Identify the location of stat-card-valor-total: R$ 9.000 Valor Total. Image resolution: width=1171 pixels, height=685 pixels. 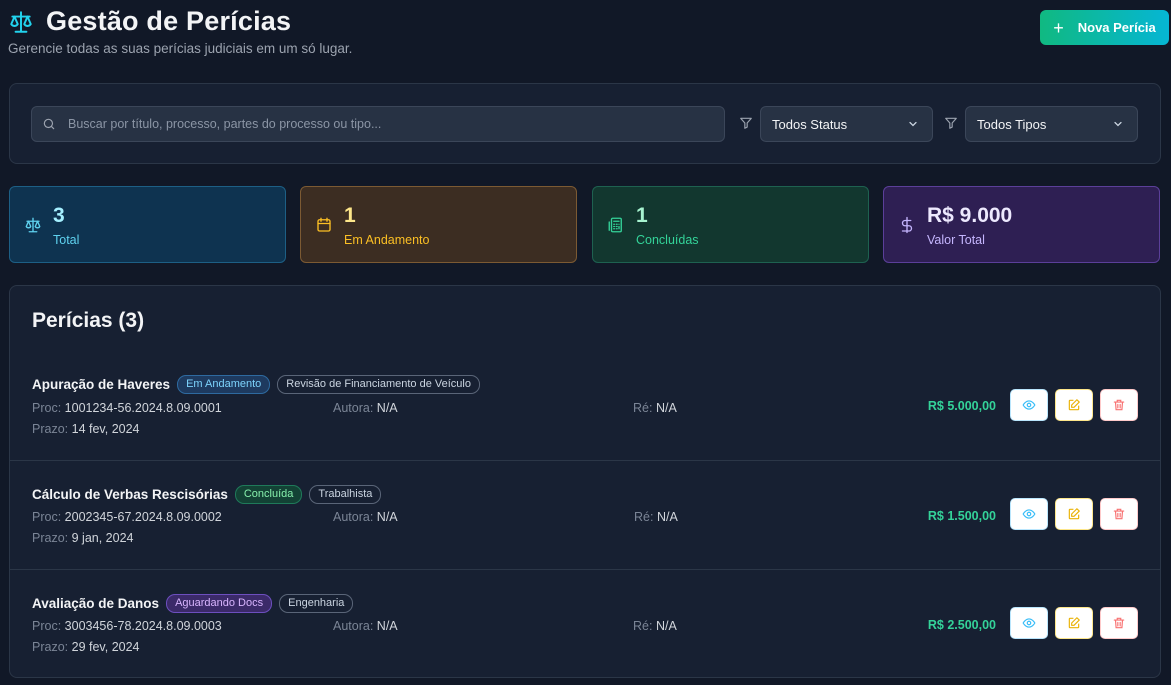
(1021, 224).